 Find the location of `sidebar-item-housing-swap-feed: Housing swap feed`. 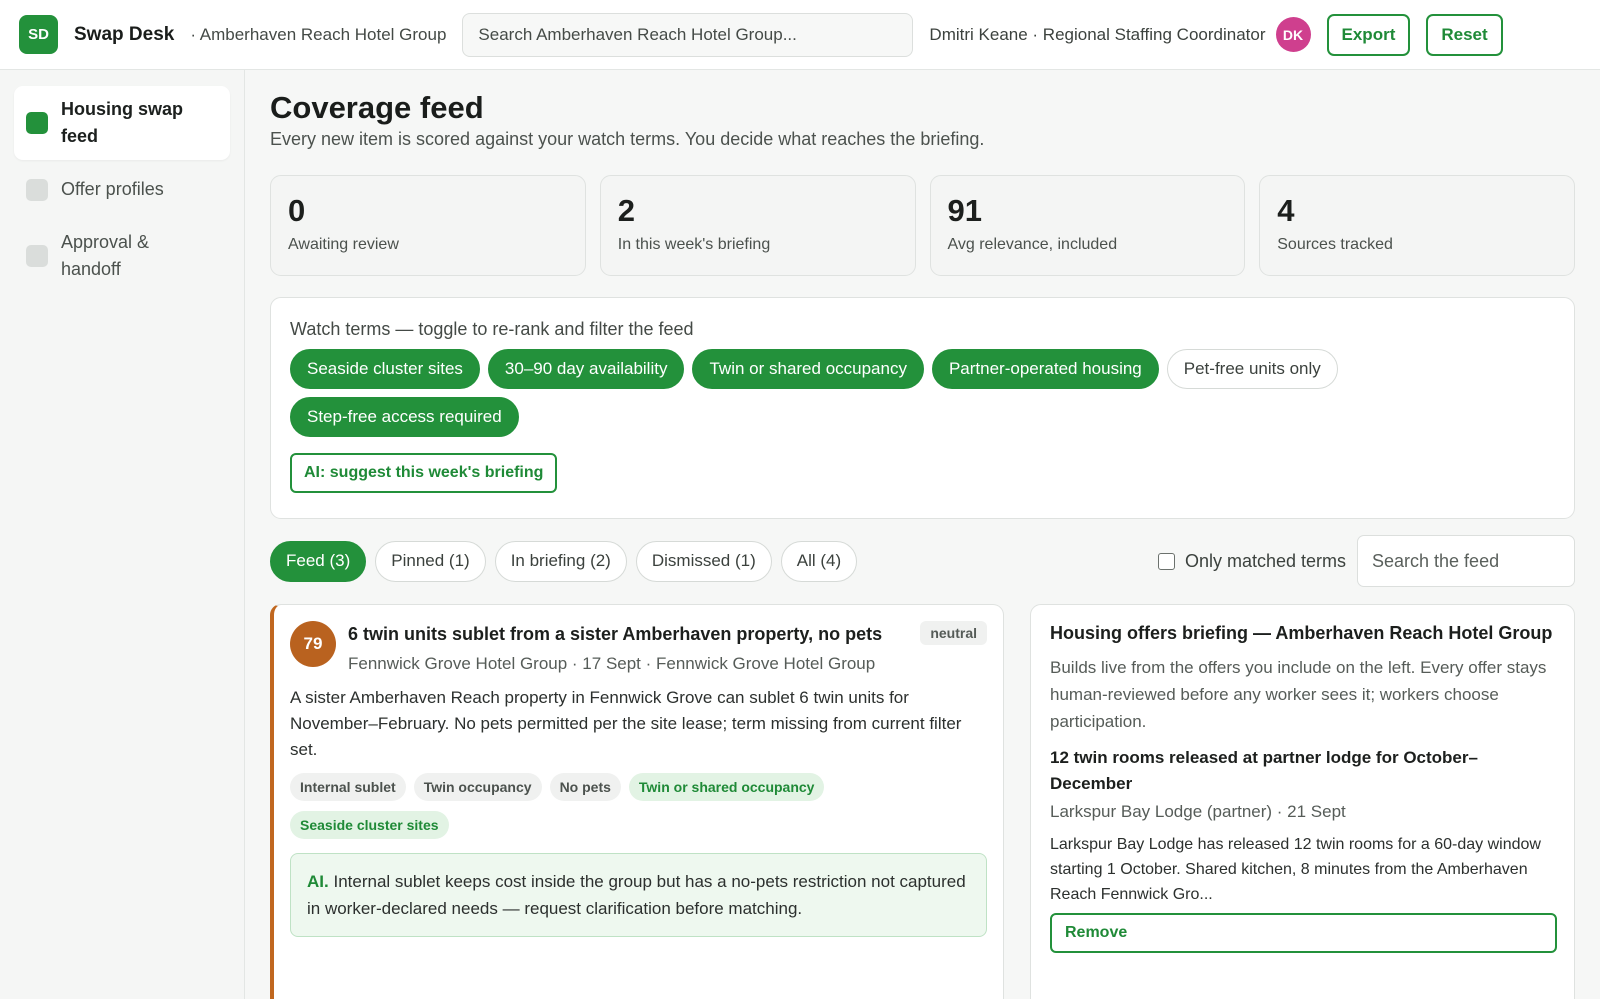

sidebar-item-housing-swap-feed: Housing swap feed is located at coordinates (122, 123).